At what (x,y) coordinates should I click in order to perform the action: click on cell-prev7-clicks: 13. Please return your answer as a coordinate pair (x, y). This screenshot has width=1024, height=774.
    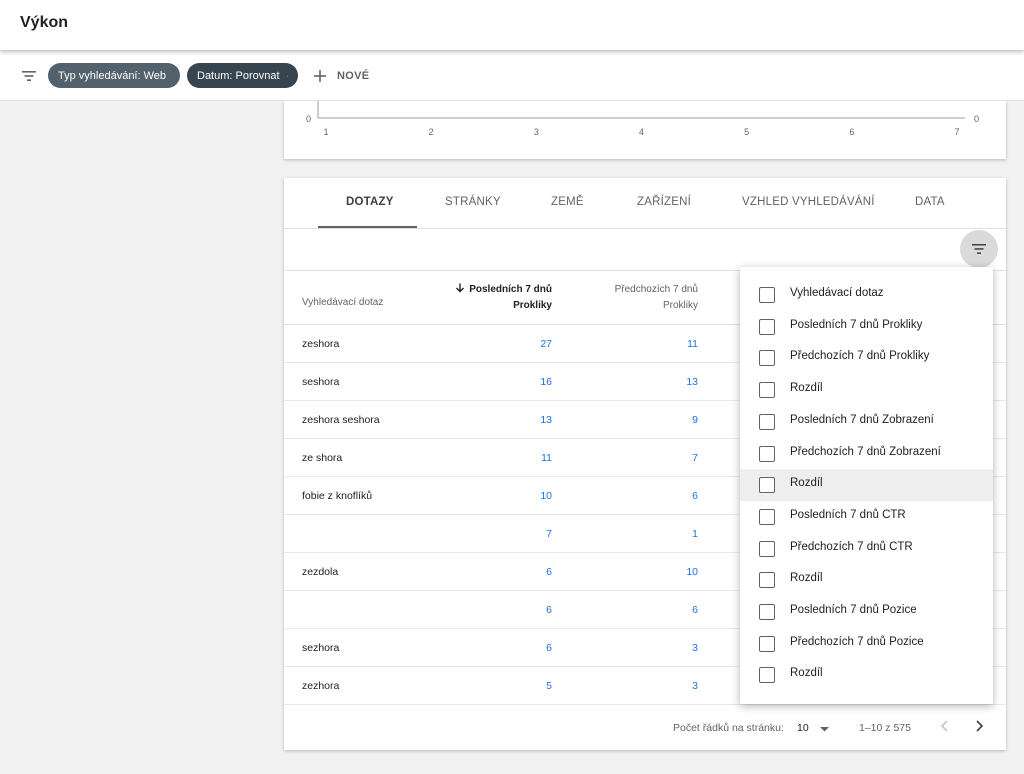
    Looking at the image, I should click on (692, 382).